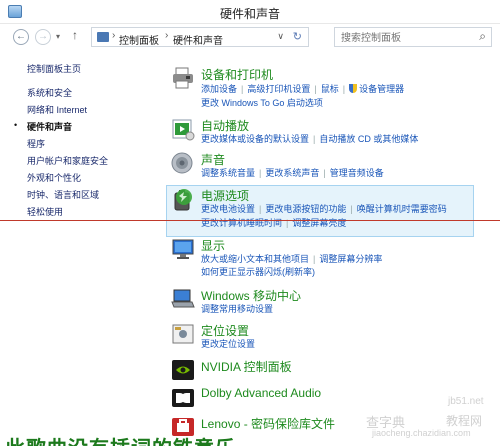 The height and width of the screenshot is (446, 500). Describe the element at coordinates (421, 433) in the screenshot. I see `watermark-site: jiaocheng.chazidian.com` at that location.